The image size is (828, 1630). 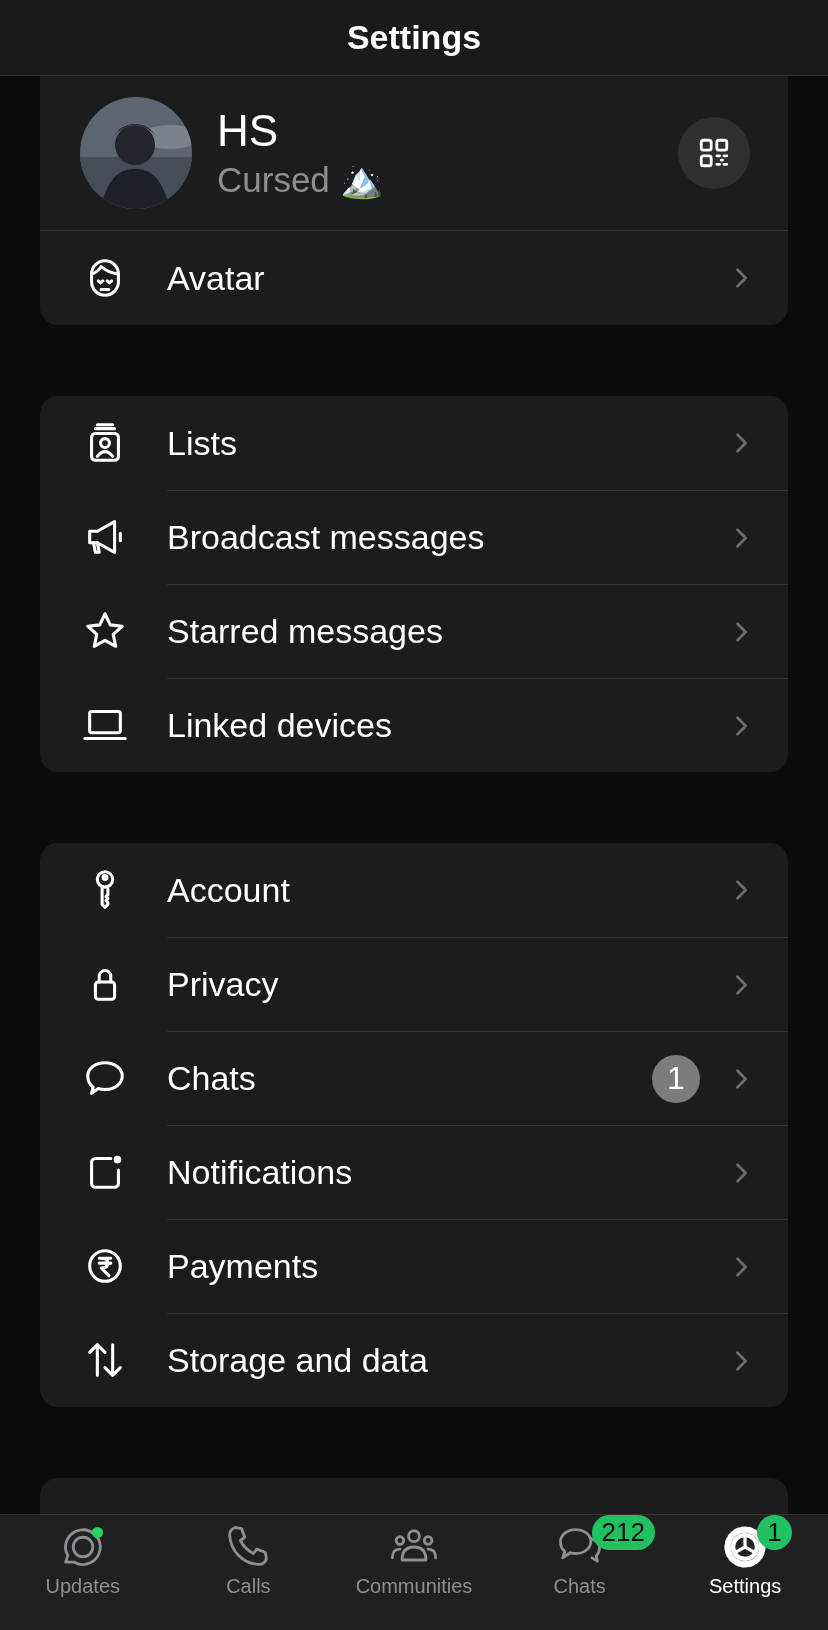 What do you see at coordinates (414, 1572) in the screenshot?
I see `tab-button: Communities` at bounding box center [414, 1572].